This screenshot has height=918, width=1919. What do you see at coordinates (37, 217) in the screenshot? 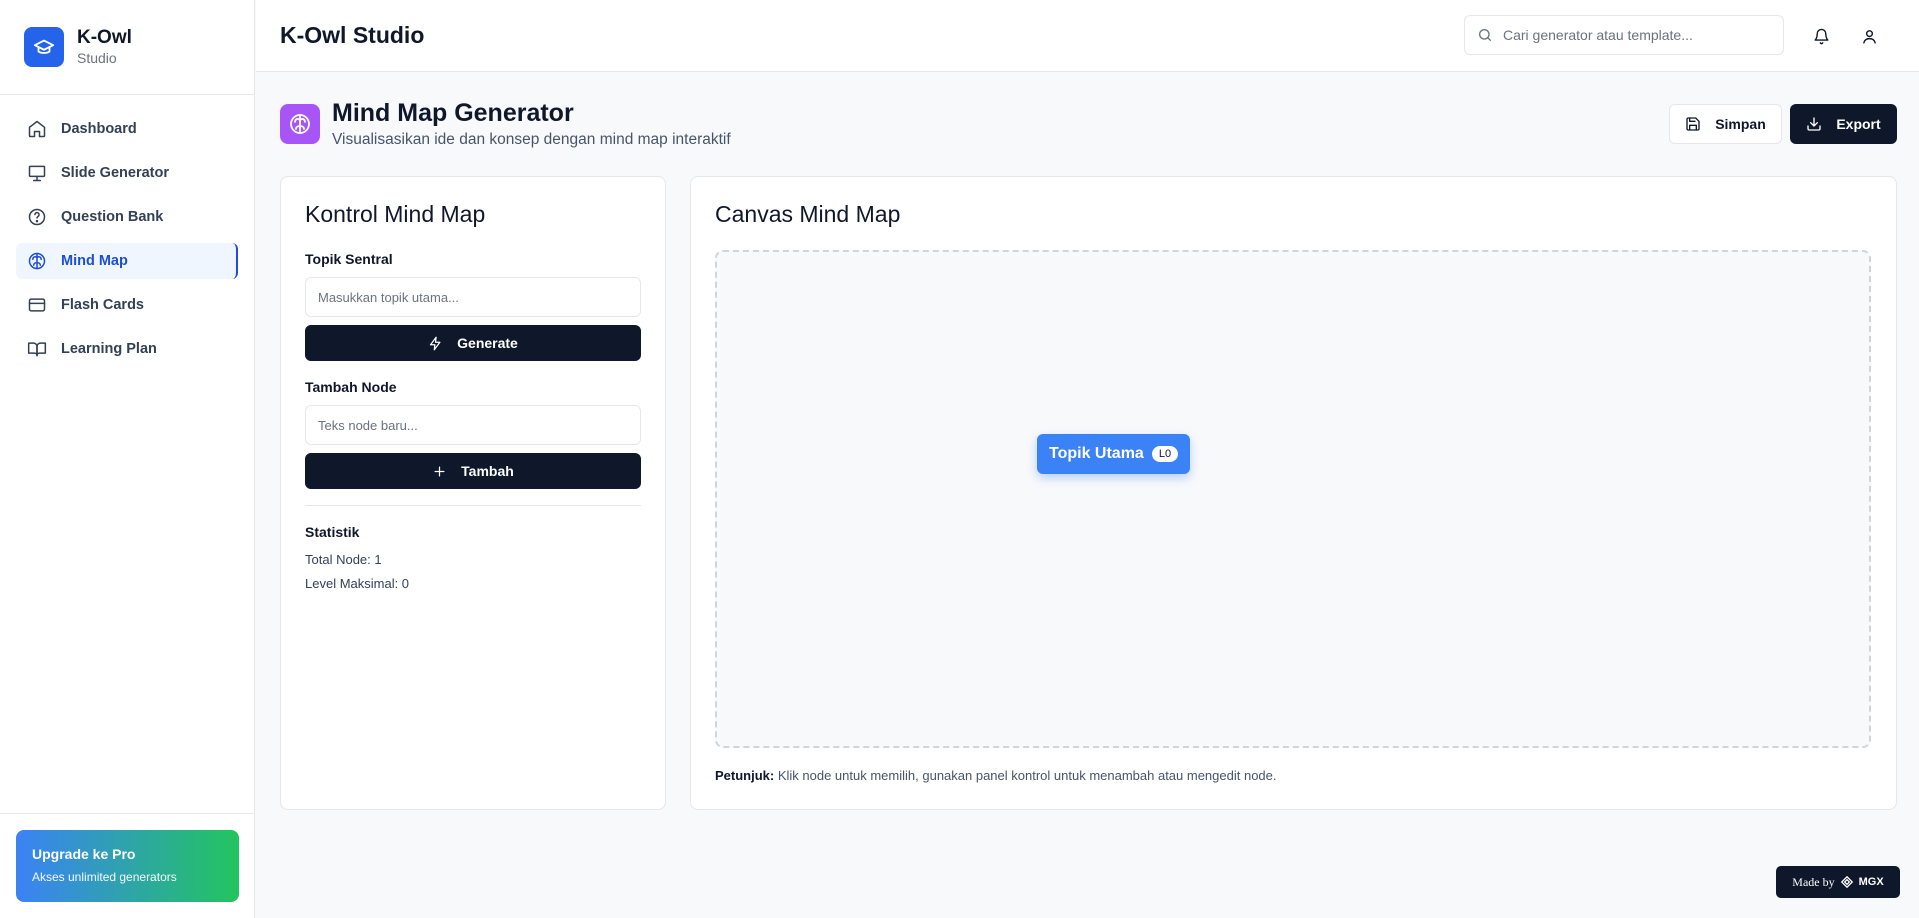
I see `help-circle-icon` at bounding box center [37, 217].